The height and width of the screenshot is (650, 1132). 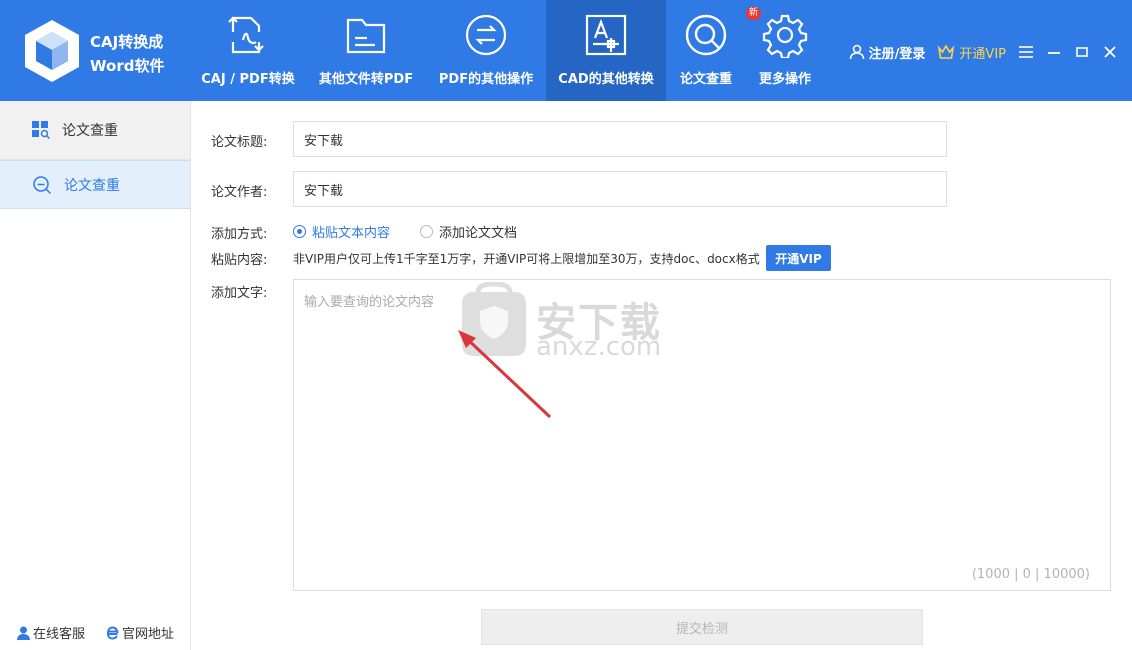 What do you see at coordinates (112, 633) in the screenshot?
I see `ie-browser-icon` at bounding box center [112, 633].